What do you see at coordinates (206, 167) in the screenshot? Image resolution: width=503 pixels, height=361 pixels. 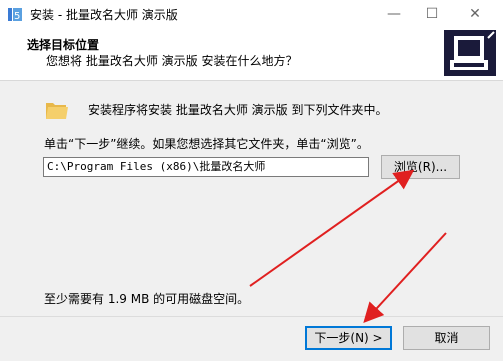 I see `install-path-input: C:\Program Files (x86)\批量改名大师` at bounding box center [206, 167].